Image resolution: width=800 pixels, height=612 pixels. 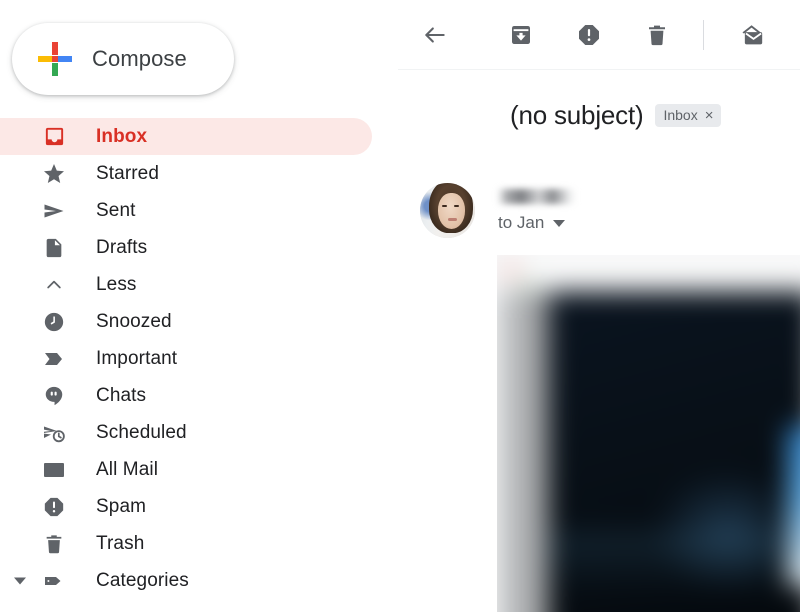 What do you see at coordinates (55, 59) in the screenshot?
I see `google-plus-icon` at bounding box center [55, 59].